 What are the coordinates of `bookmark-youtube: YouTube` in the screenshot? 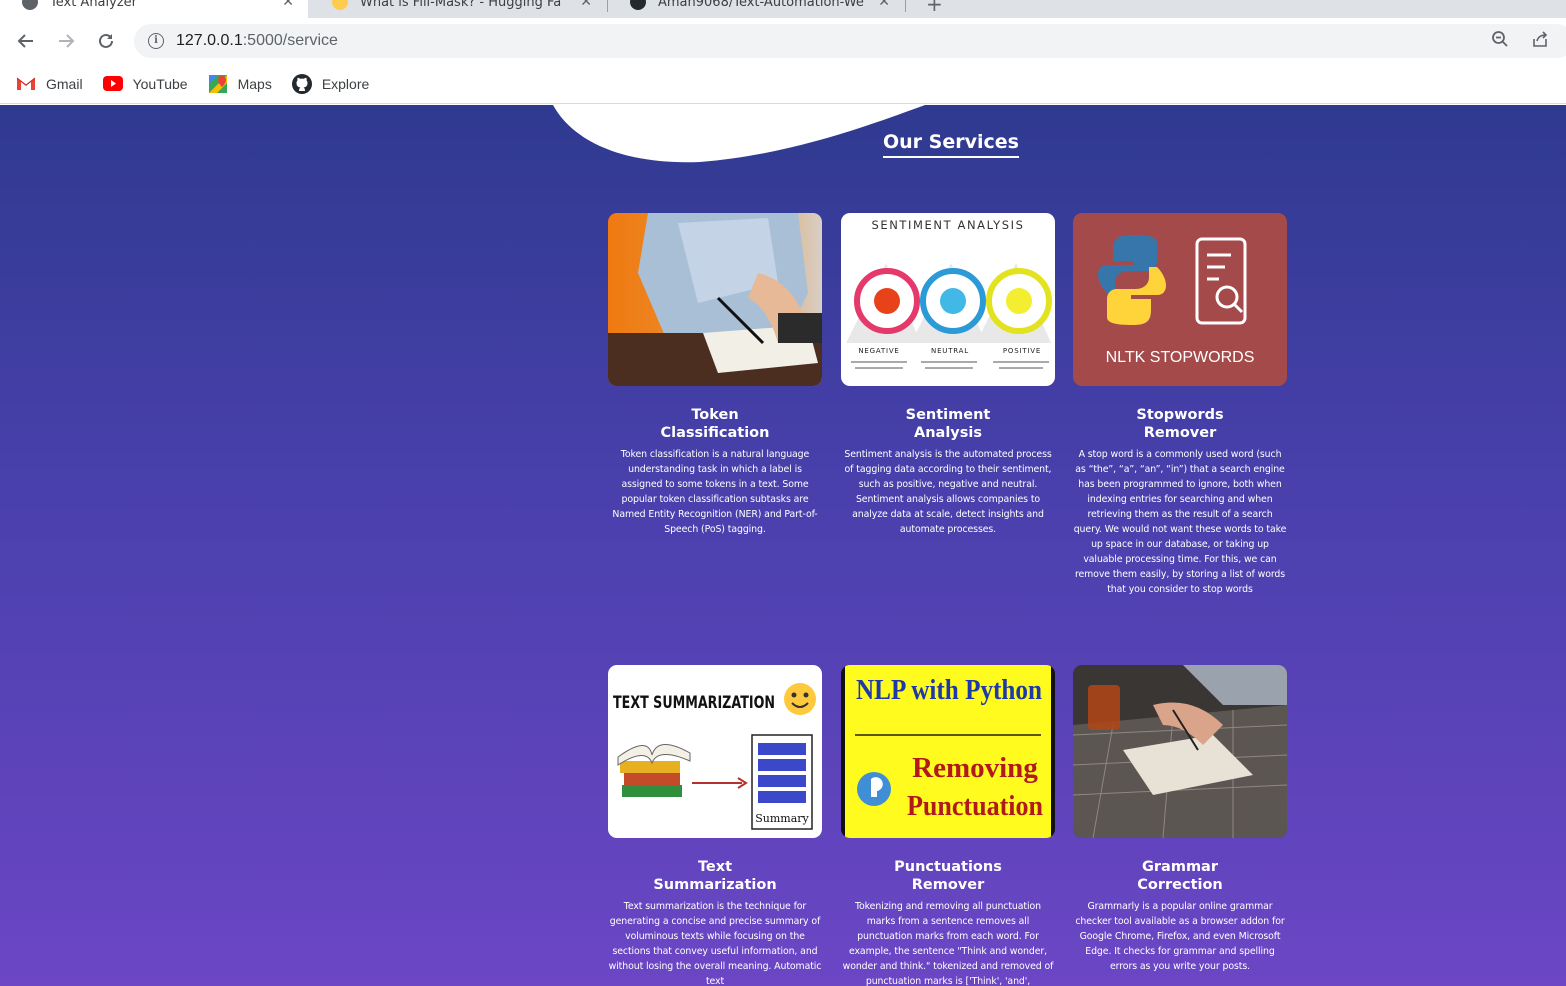 It's located at (145, 84).